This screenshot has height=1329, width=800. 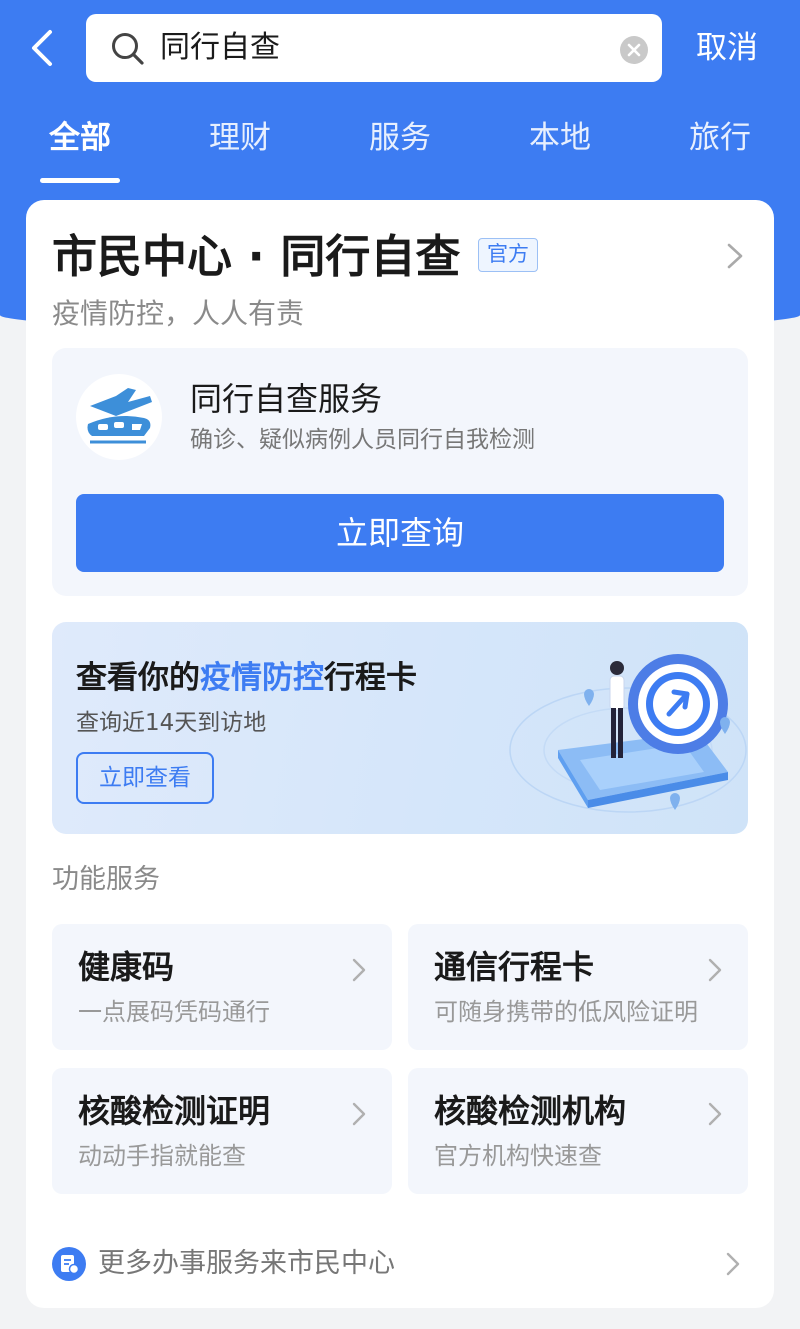 What do you see at coordinates (578, 987) in the screenshot?
I see `feature-telecom-itinerary-card: 通信行程卡 可随身携带的低风险证明` at bounding box center [578, 987].